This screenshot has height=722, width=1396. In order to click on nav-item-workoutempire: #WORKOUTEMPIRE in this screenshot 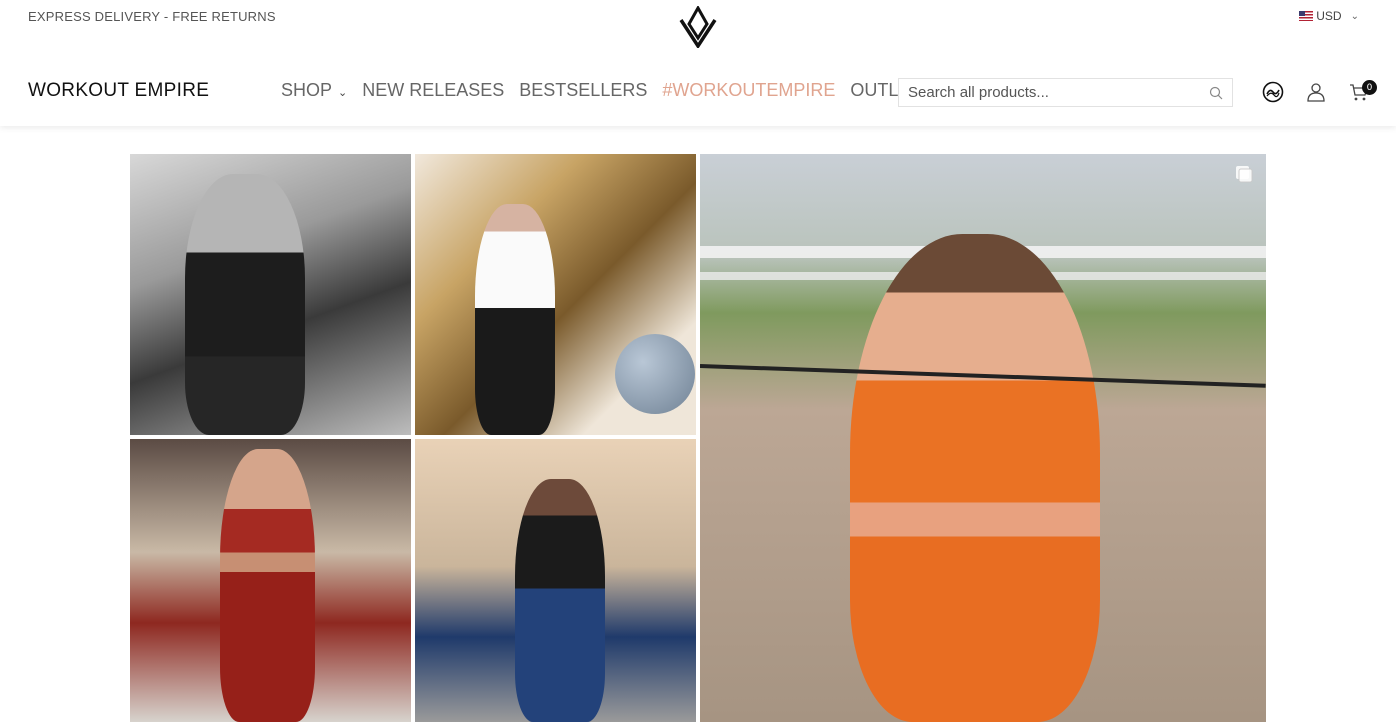, I will do `click(748, 90)`.